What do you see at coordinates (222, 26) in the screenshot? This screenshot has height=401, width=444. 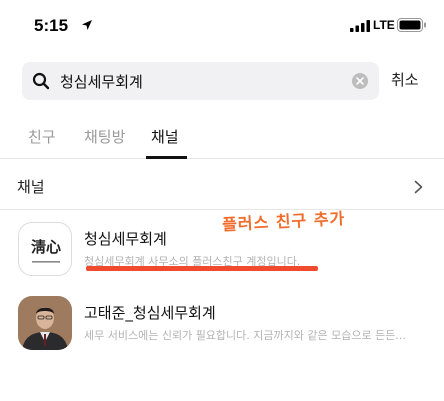 I see `status-bar: 5:15 LTE` at bounding box center [222, 26].